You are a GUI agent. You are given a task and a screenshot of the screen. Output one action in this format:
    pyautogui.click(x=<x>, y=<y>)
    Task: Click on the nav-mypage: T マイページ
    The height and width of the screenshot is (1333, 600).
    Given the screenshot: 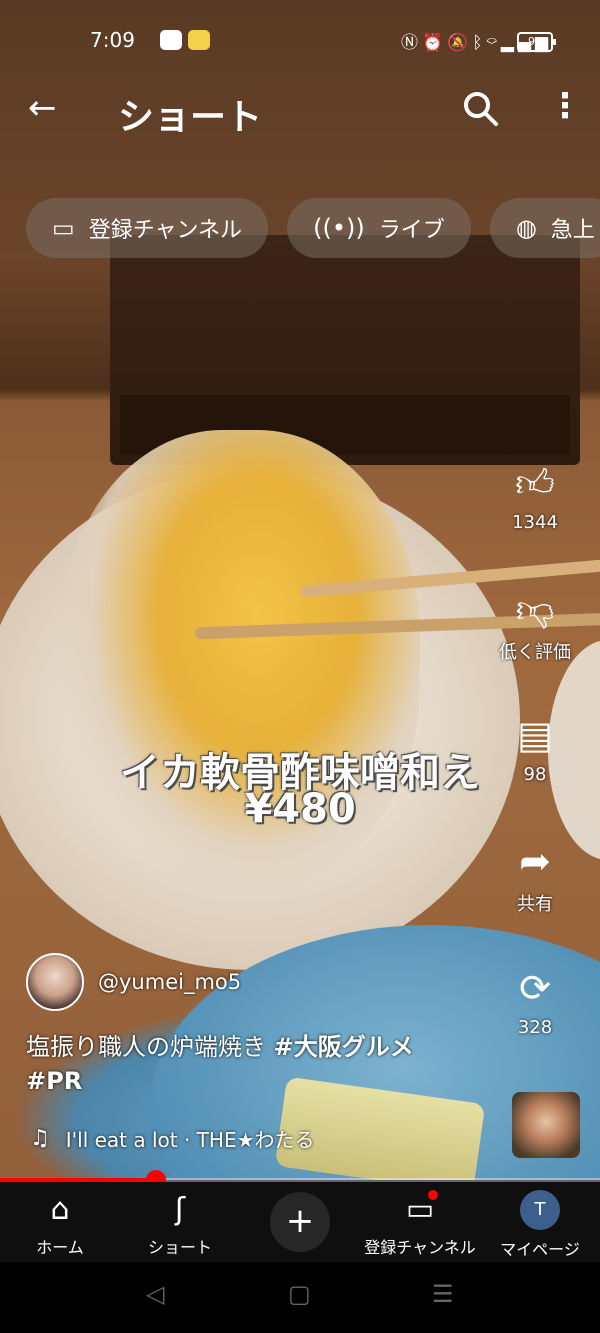 What is the action you would take?
    pyautogui.click(x=540, y=1222)
    